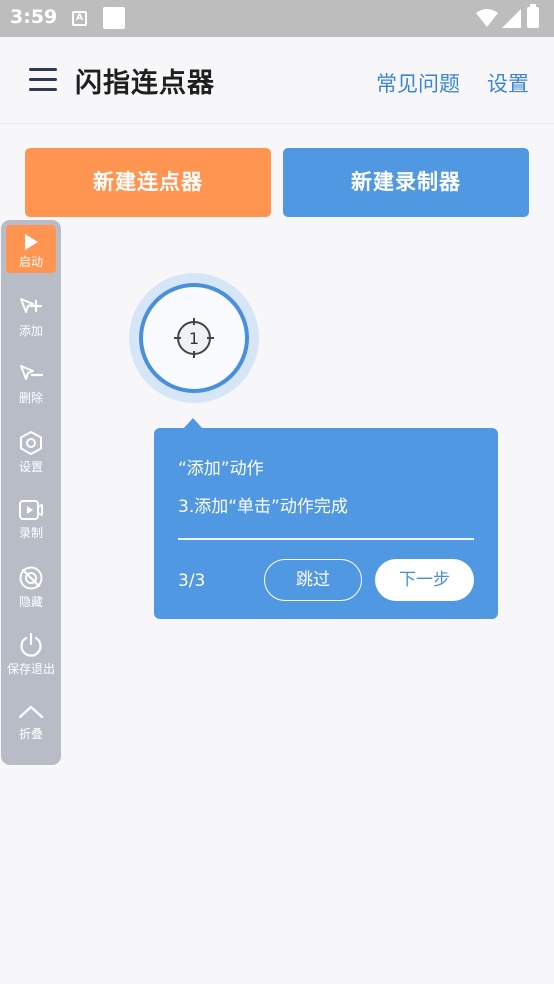 Image resolution: width=554 pixels, height=984 pixels. I want to click on cursor-plus-icon, so click(31, 305).